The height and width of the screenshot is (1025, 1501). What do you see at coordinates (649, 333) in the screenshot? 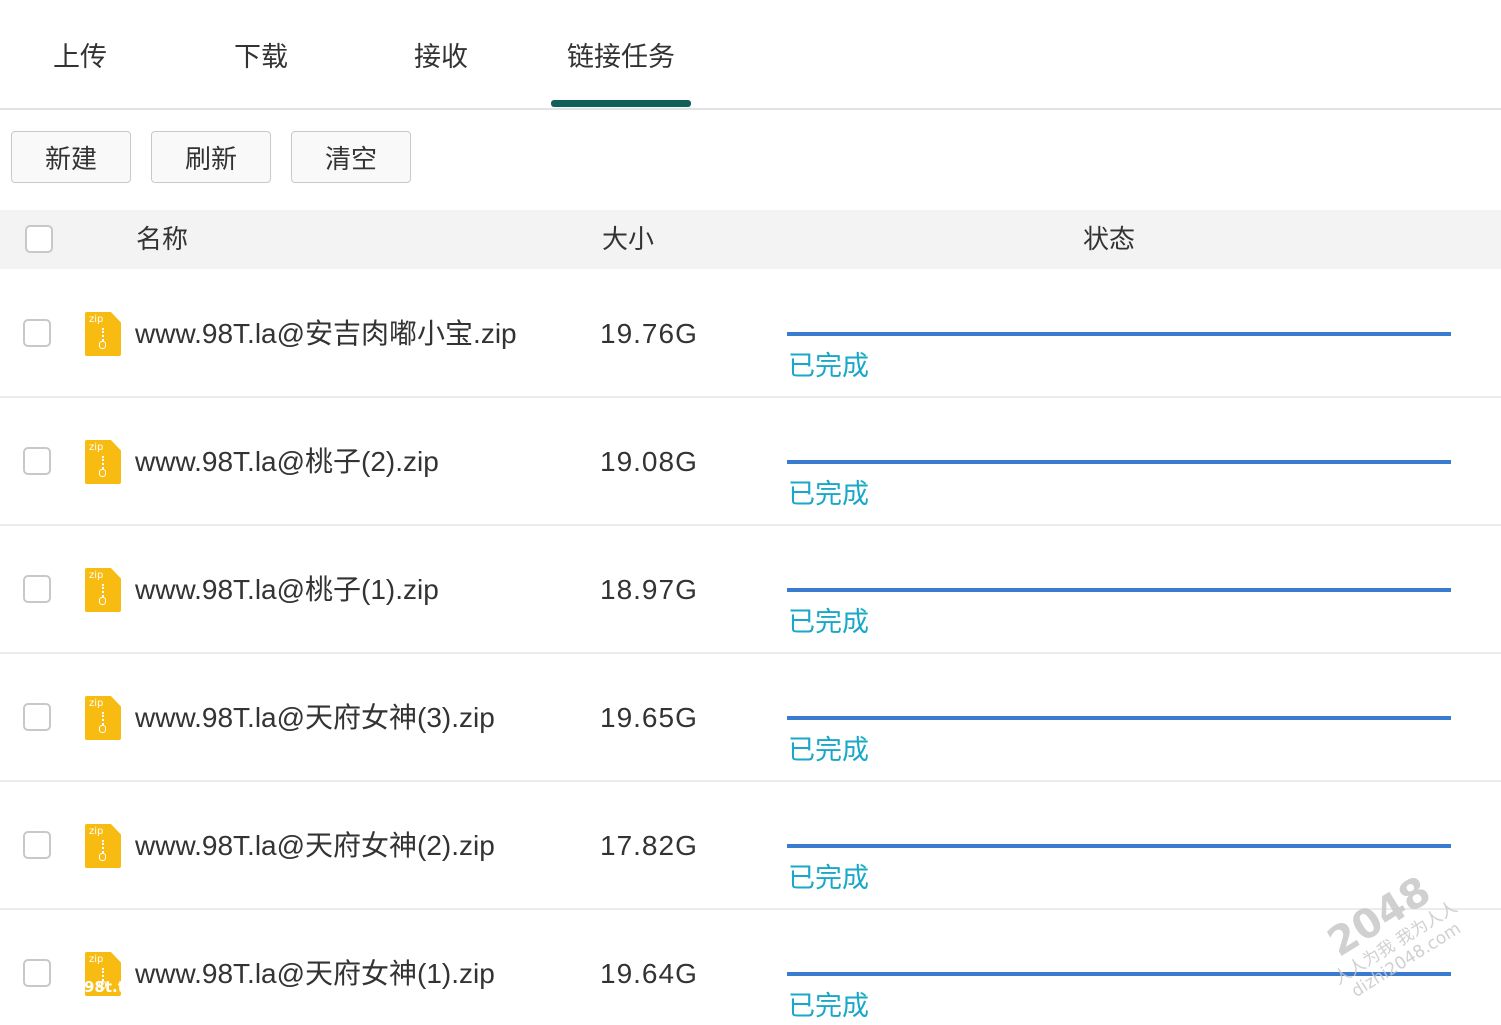
I see `file-size: 19.76G` at bounding box center [649, 333].